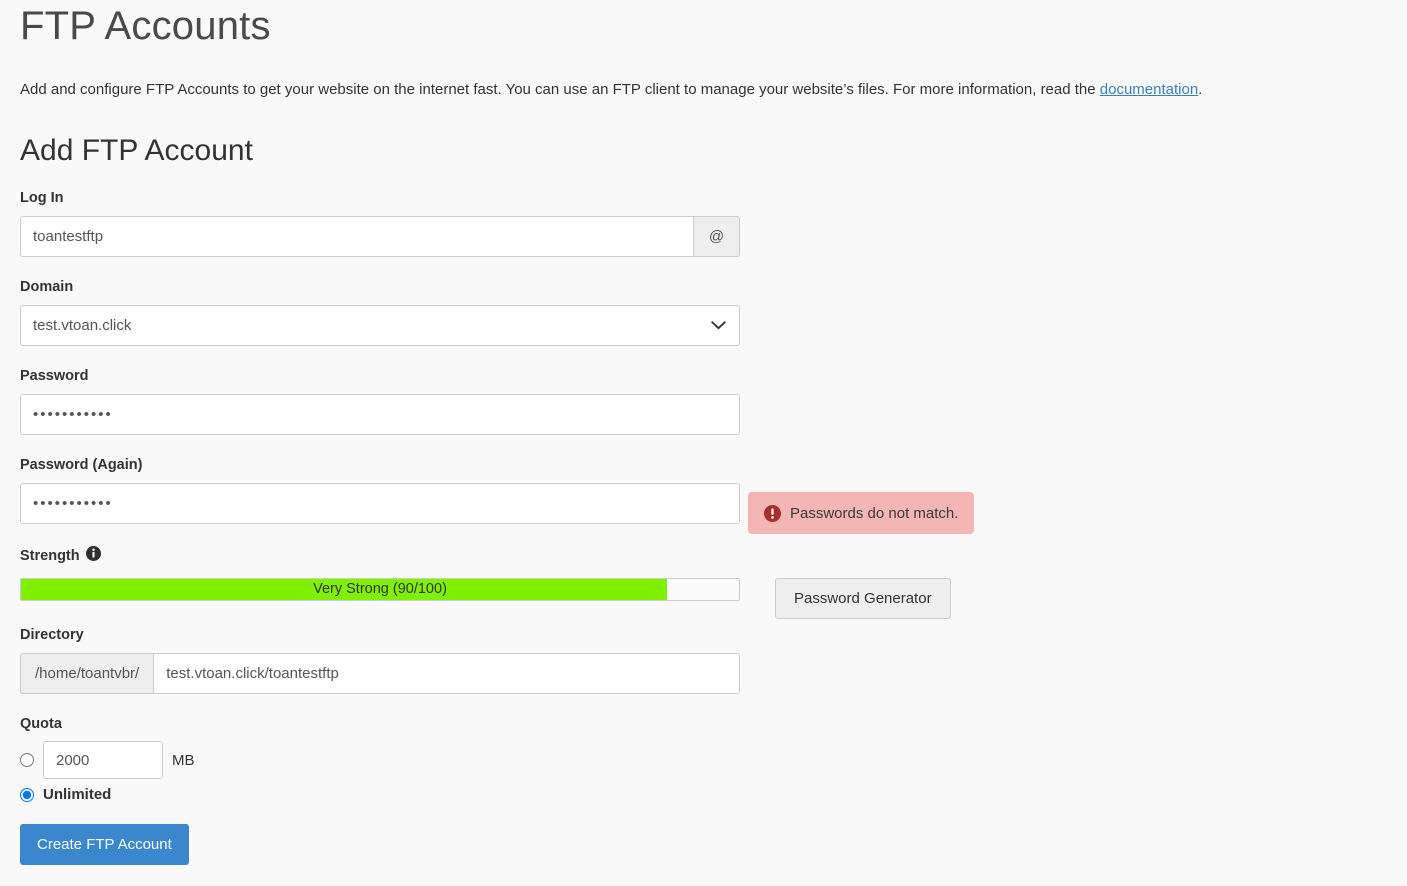 This screenshot has height=886, width=1407. Describe the element at coordinates (145, 26) in the screenshot. I see `page-title: FTP Accounts` at that location.